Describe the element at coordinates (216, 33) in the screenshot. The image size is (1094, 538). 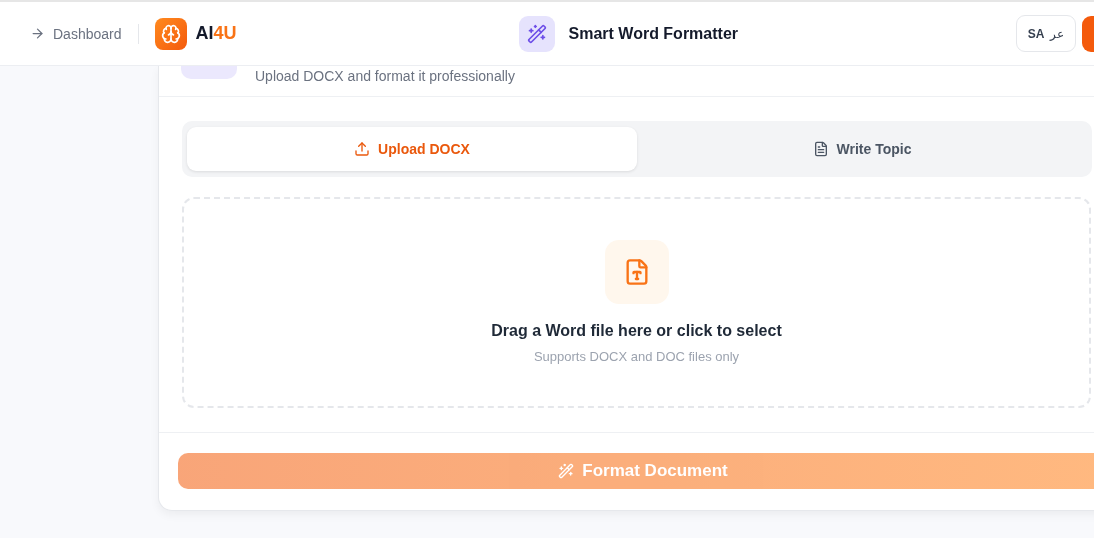
I see `logo-text: AI4U` at that location.